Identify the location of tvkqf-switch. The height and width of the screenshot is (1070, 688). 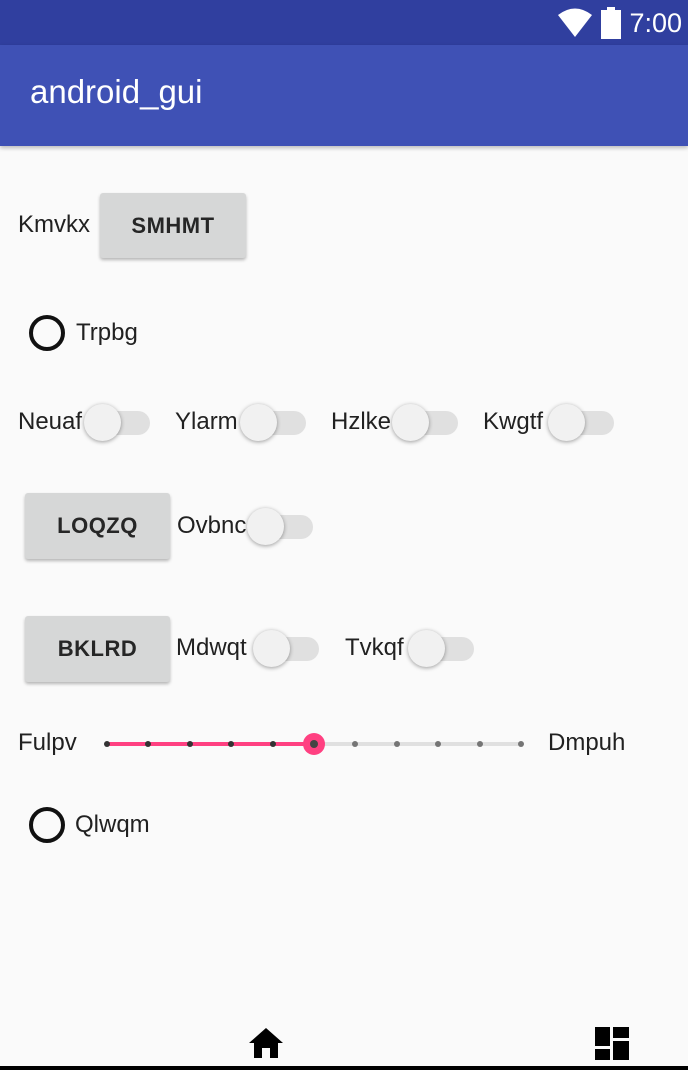
(442, 648).